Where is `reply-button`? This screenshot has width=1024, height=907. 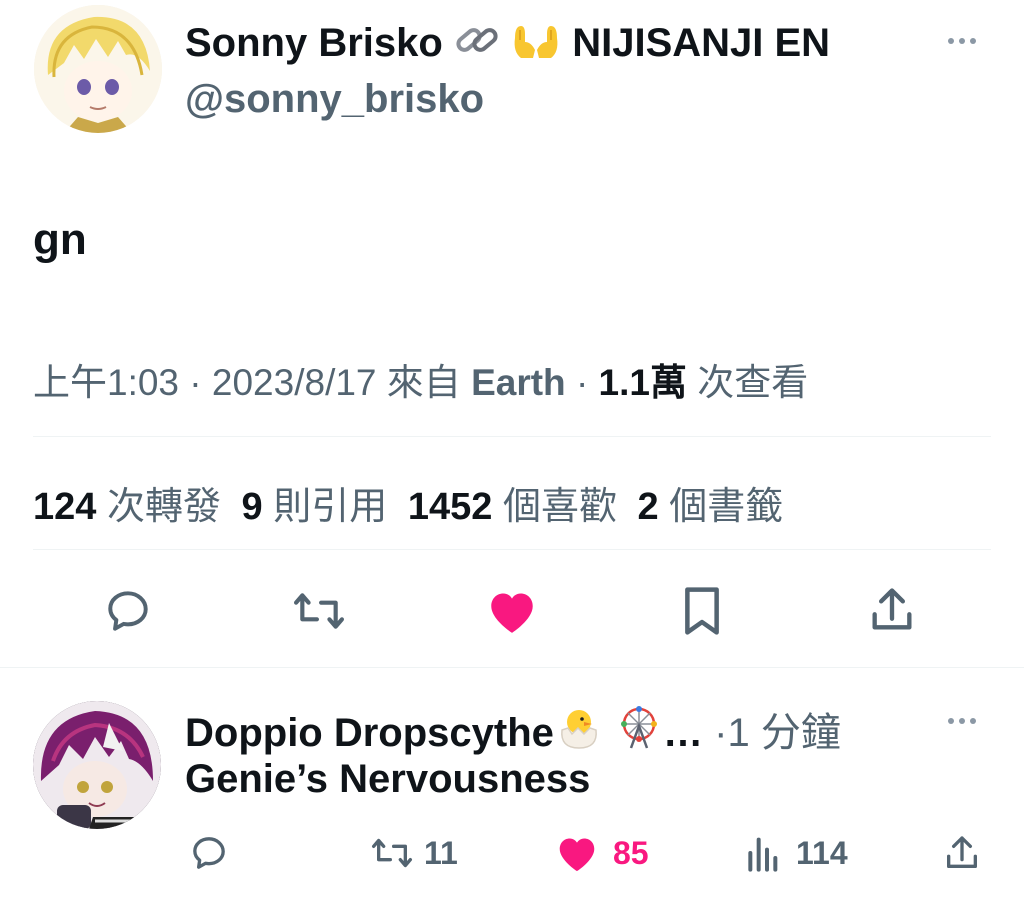
reply-button is located at coordinates (128, 613).